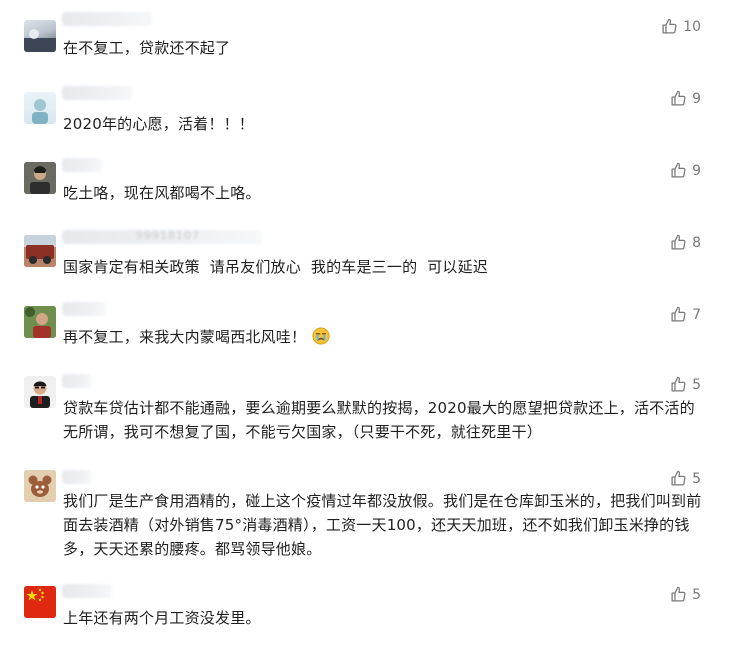 The width and height of the screenshot is (751, 648). What do you see at coordinates (692, 26) in the screenshot?
I see `like-count: 10` at bounding box center [692, 26].